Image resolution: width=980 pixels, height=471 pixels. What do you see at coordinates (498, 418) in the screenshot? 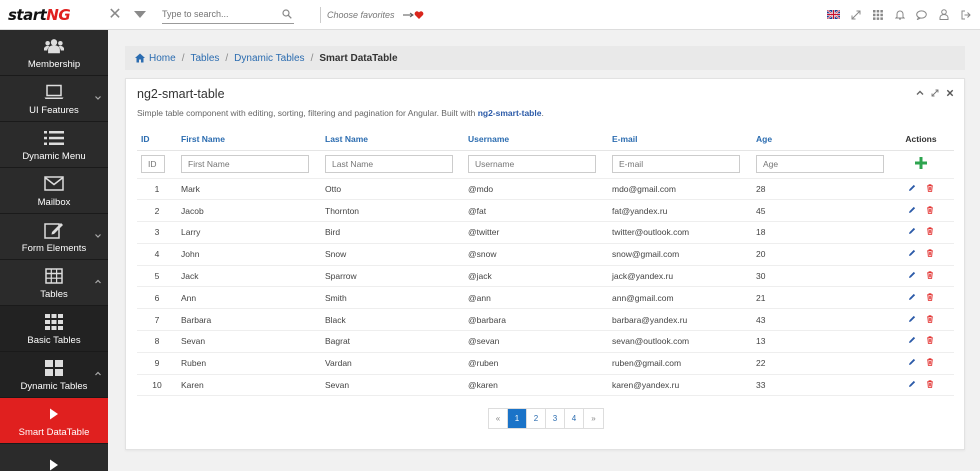
I see `pager-prev-button: «` at bounding box center [498, 418].